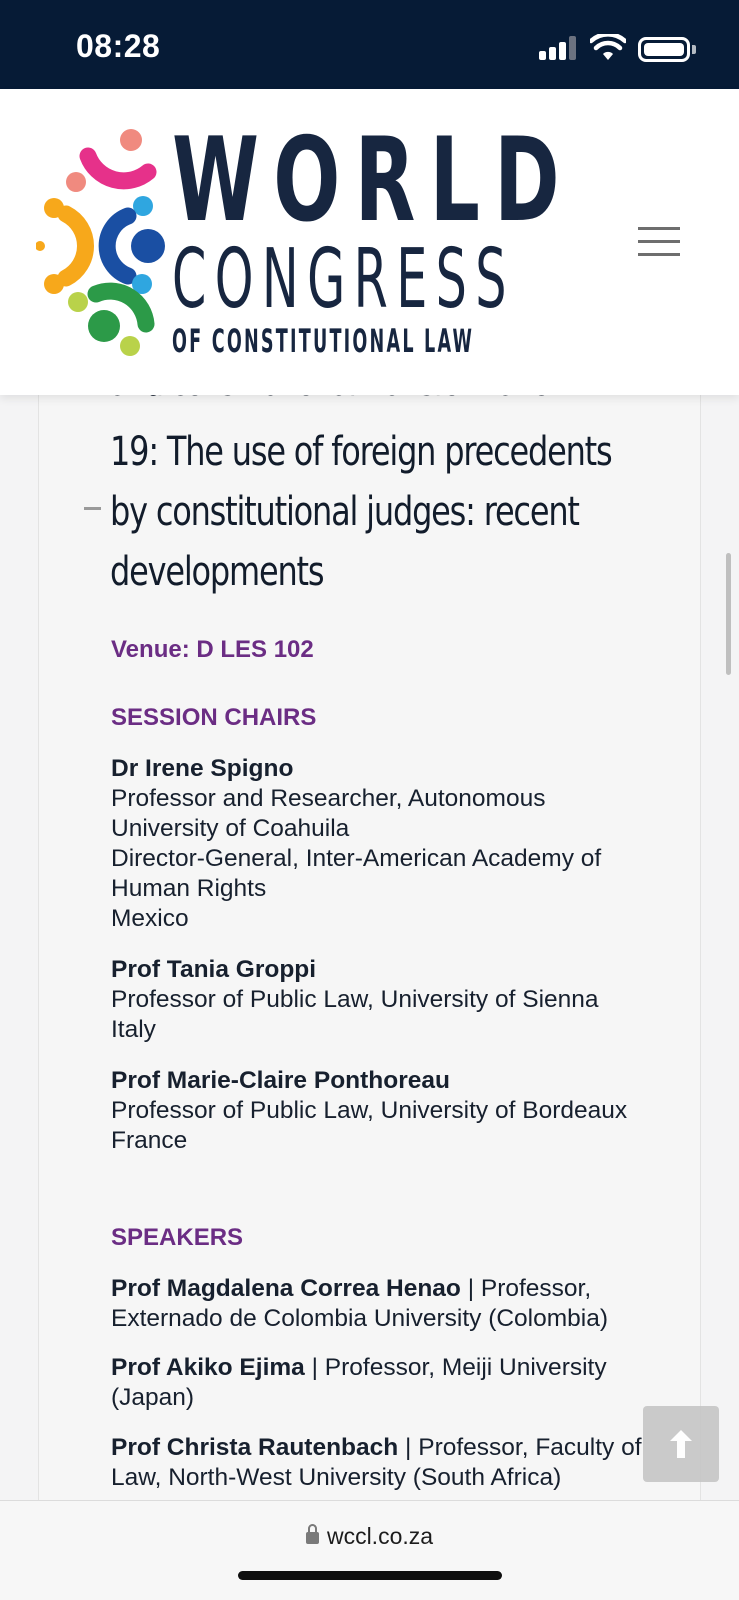 The width and height of the screenshot is (739, 1600). I want to click on status-time: 08:28, so click(118, 46).